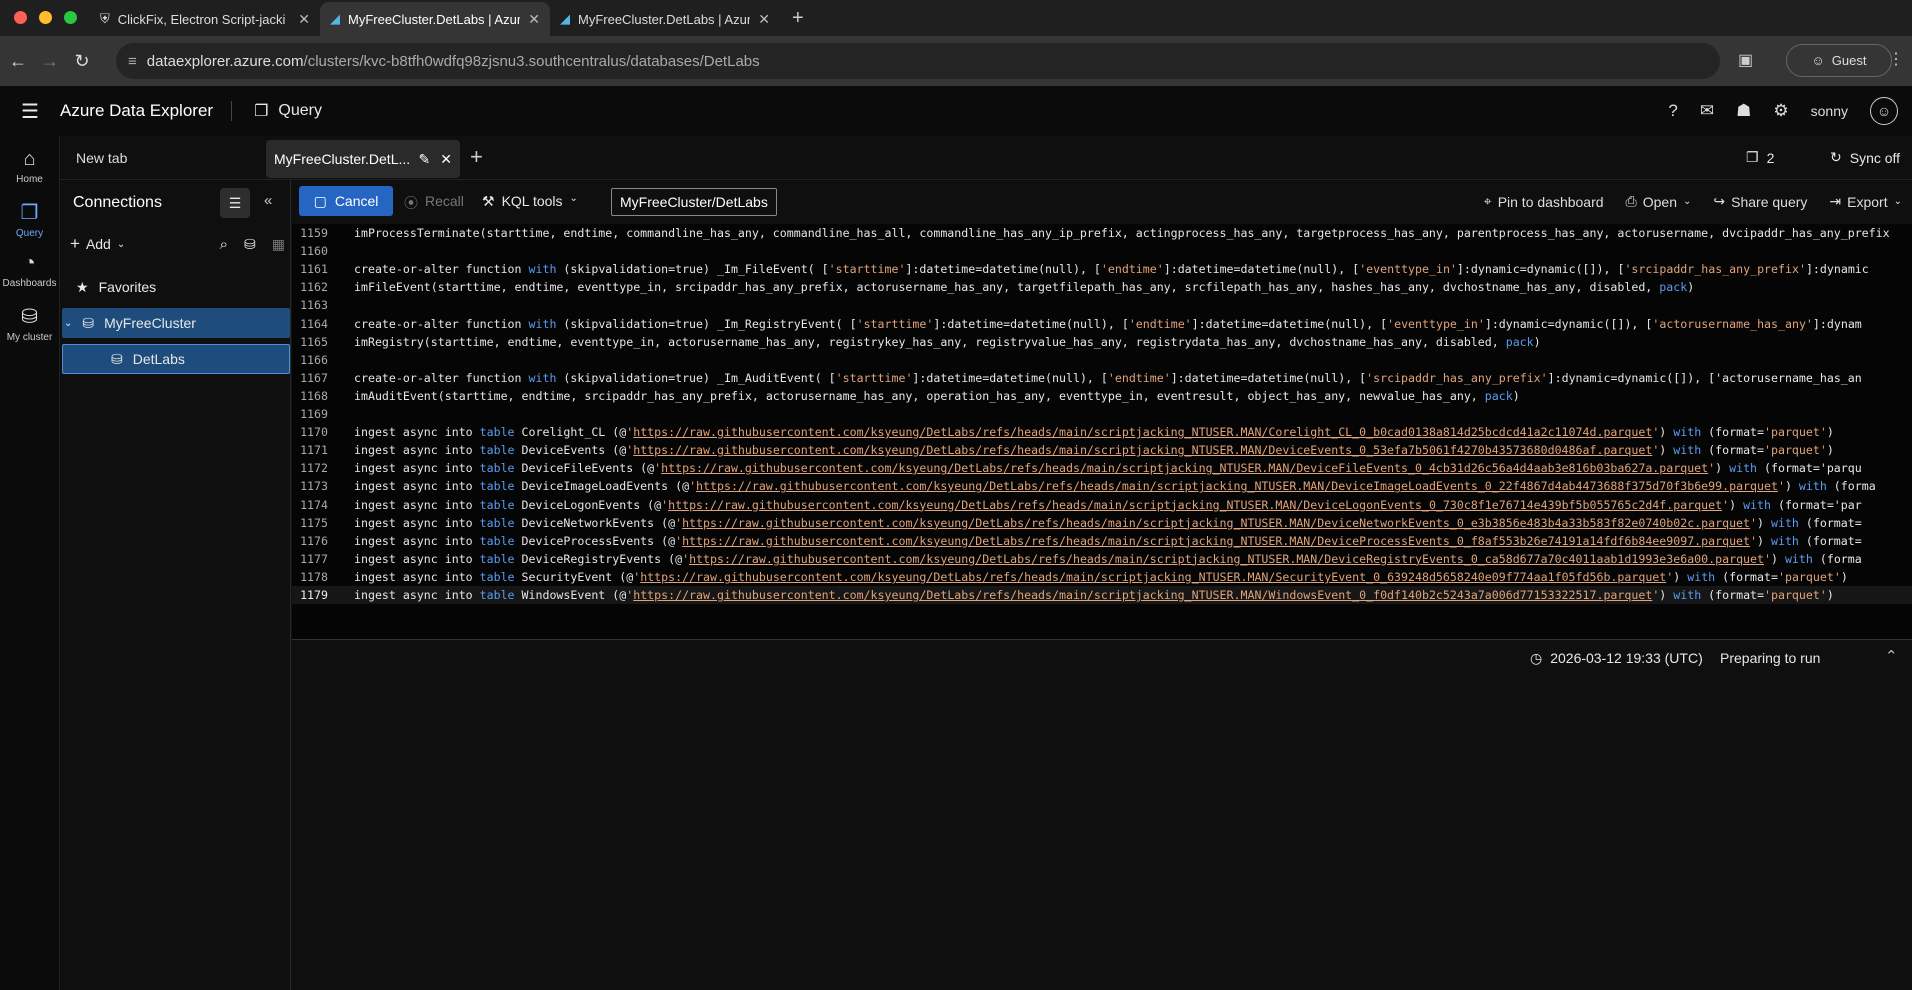 The image size is (1912, 990). What do you see at coordinates (314, 432) in the screenshot?
I see `line-number: 1170` at bounding box center [314, 432].